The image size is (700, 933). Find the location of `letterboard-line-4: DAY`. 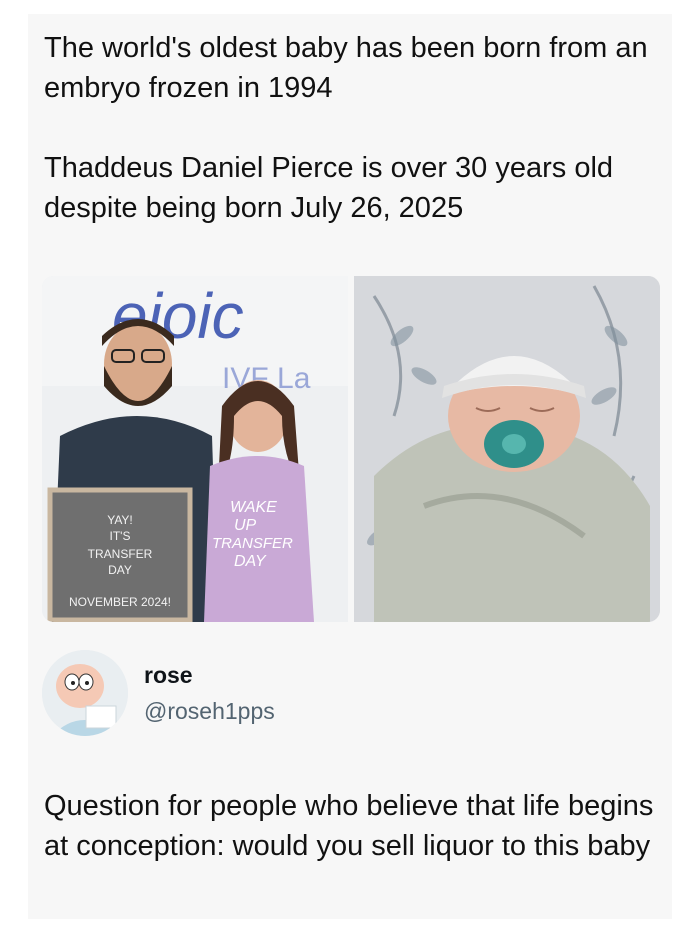

letterboard-line-4: DAY is located at coordinates (120, 570).